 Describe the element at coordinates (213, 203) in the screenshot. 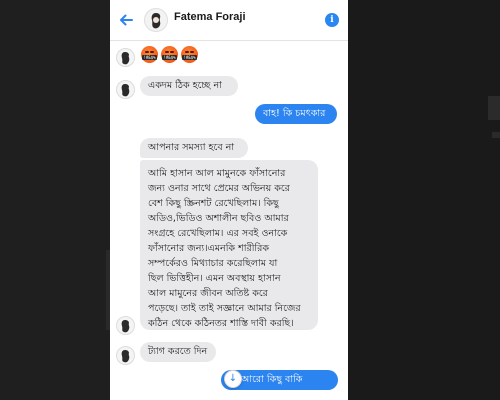

I see `message-line: বেশ কিছু স্ক্রিনশট রেখেছিলাম। কিছু` at that location.